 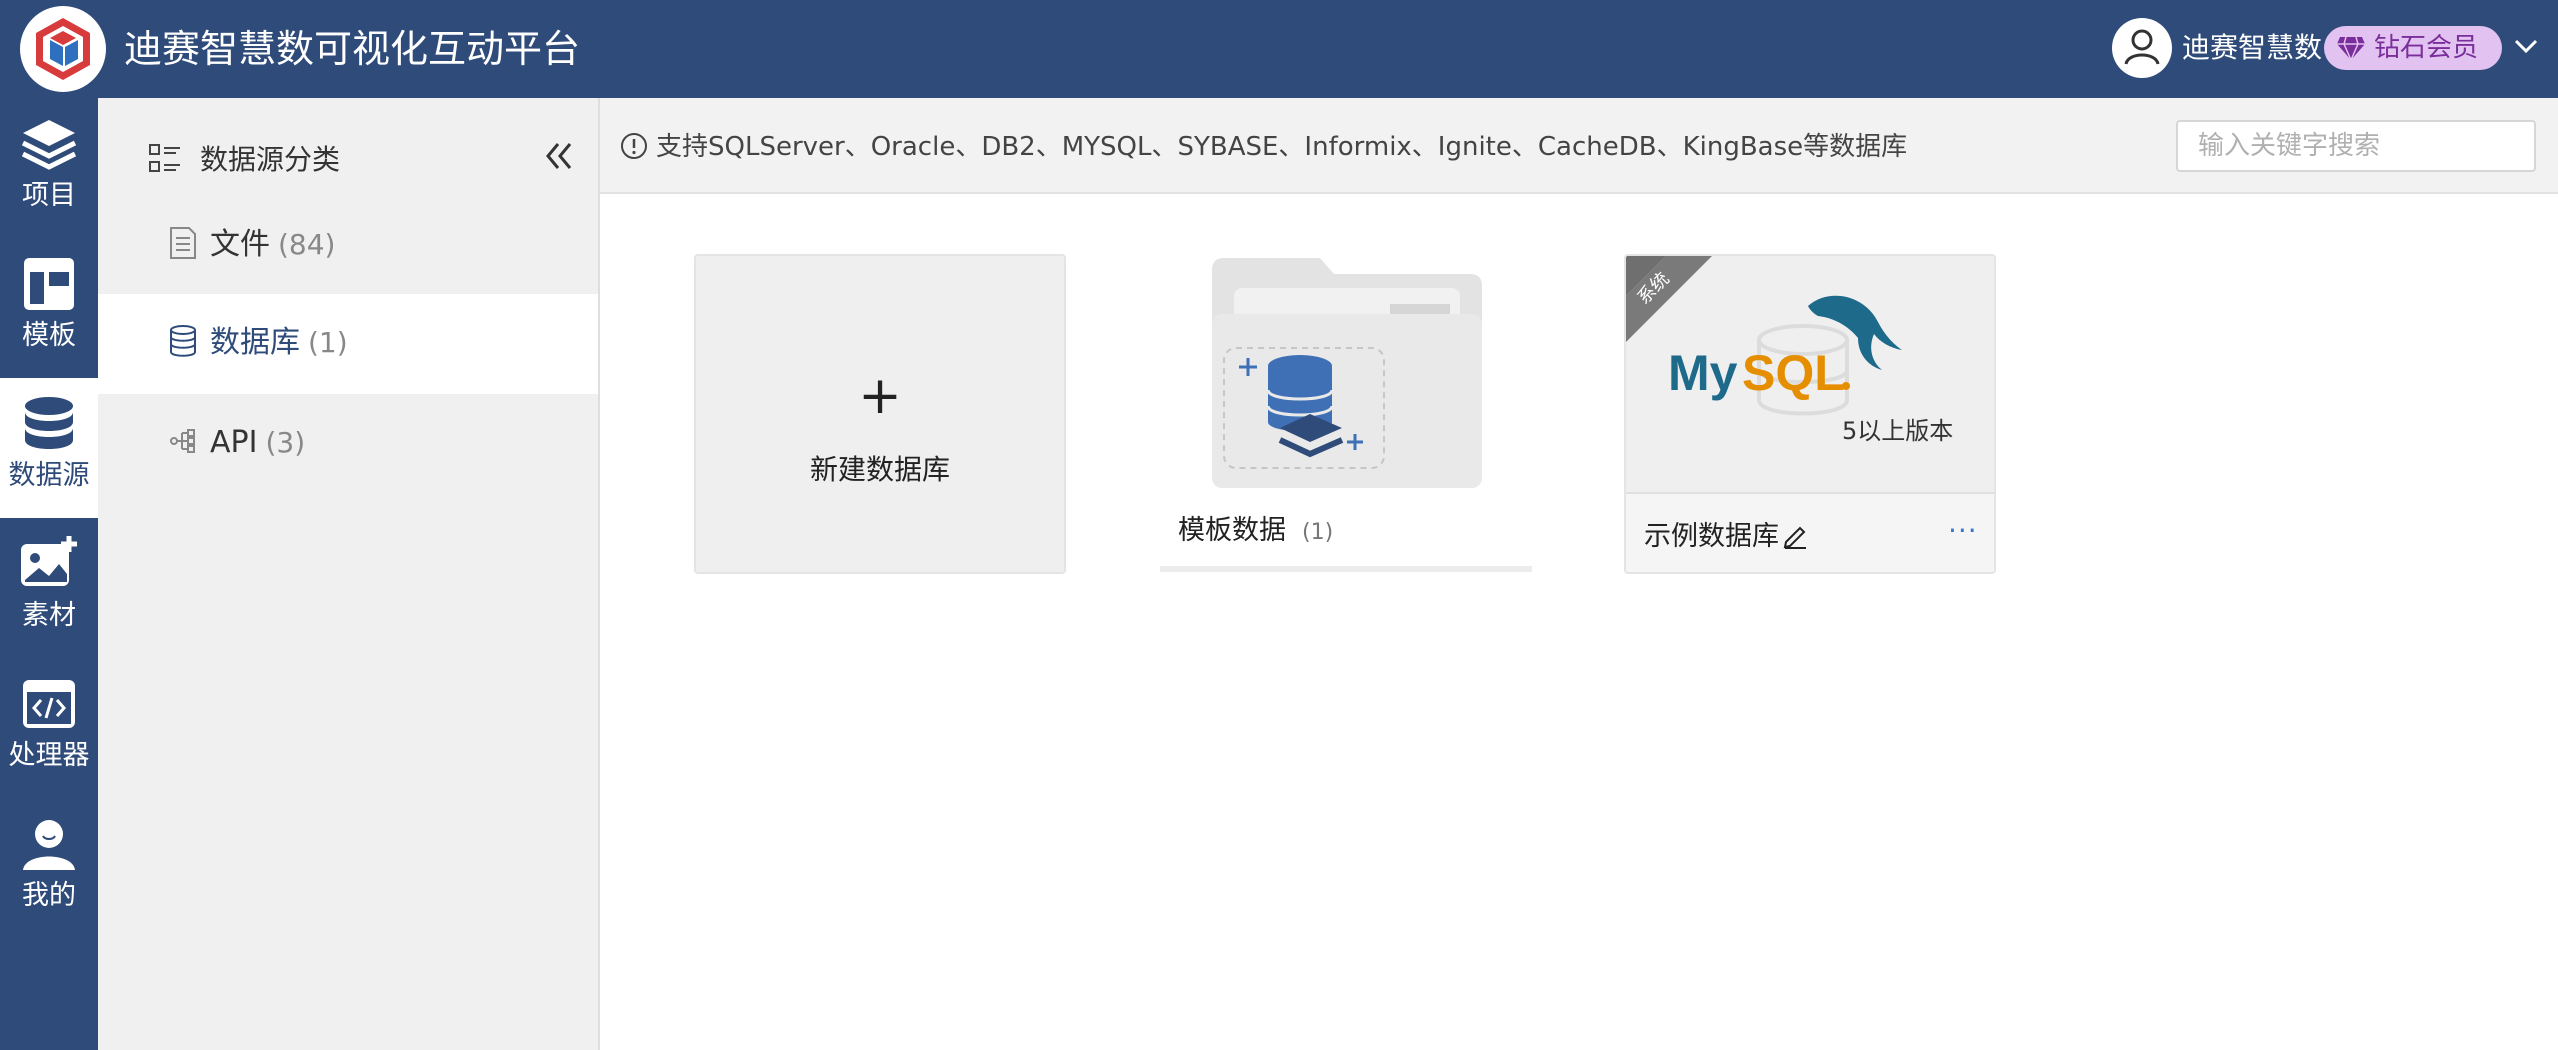 What do you see at coordinates (880, 396) in the screenshot?
I see `plus-icon: +` at bounding box center [880, 396].